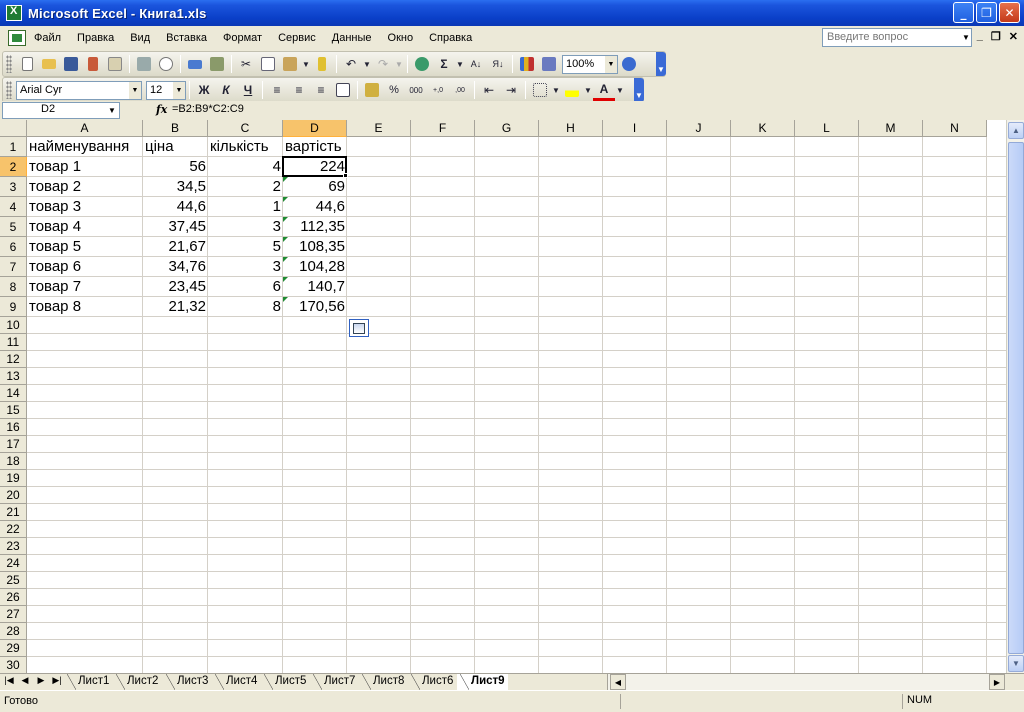  What do you see at coordinates (25, 680) in the screenshot?
I see `prev-sheet-icon: ◀` at bounding box center [25, 680].